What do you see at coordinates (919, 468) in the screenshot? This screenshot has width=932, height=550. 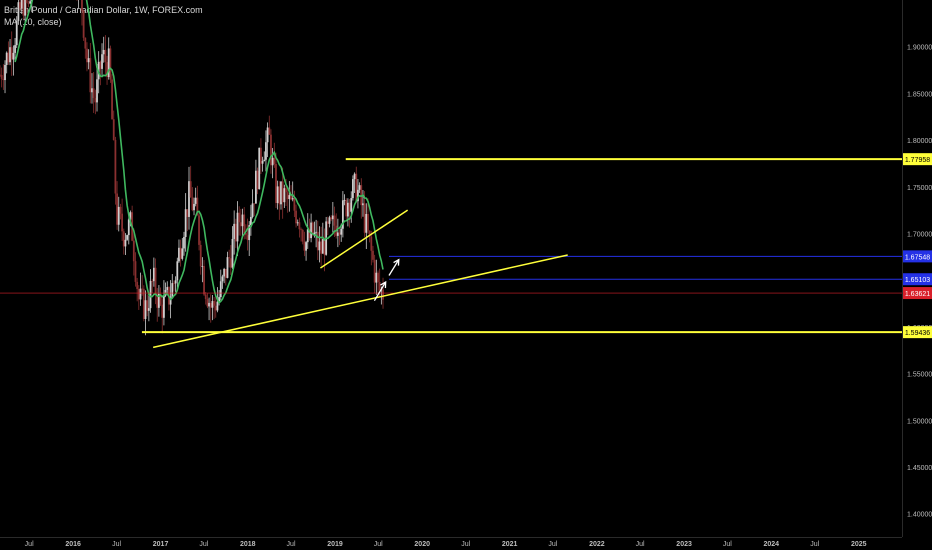 I see `price-tick-label: 1.45000` at bounding box center [919, 468].